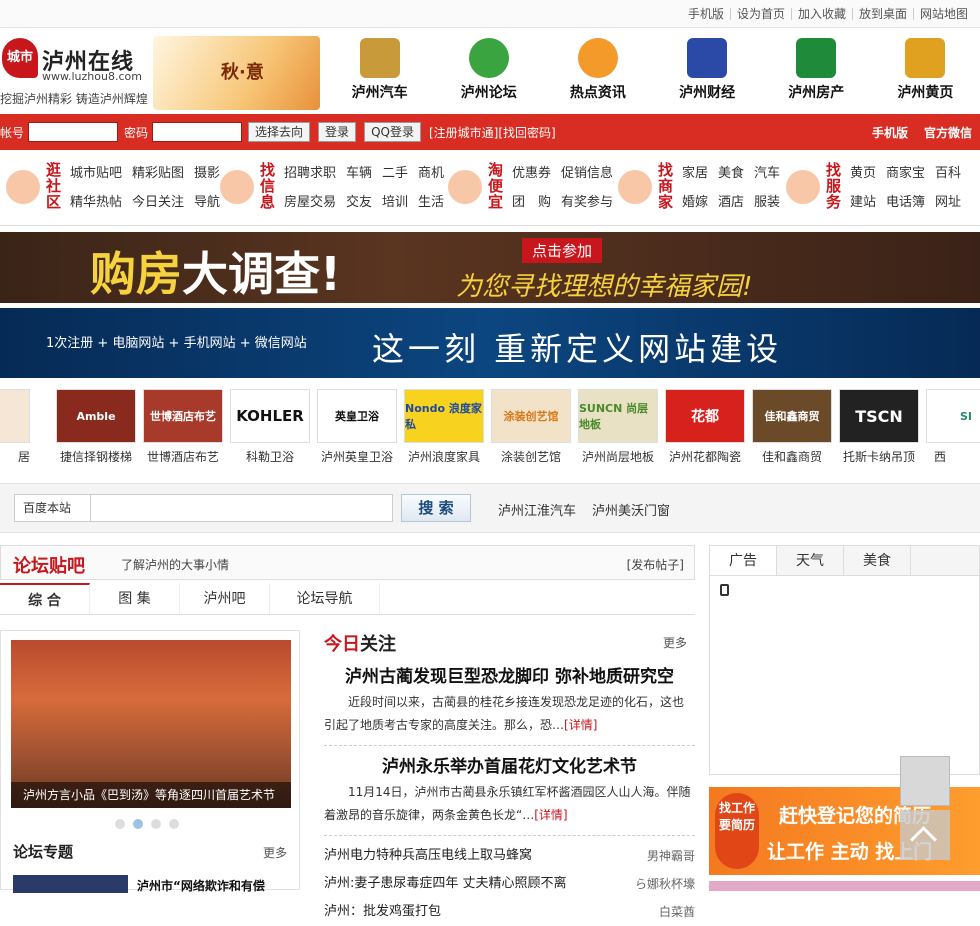 This screenshot has width=980, height=926. Describe the element at coordinates (444, 425) in the screenshot. I see `brand-item: Nondo 浪度家私 泸州浪度家具` at that location.